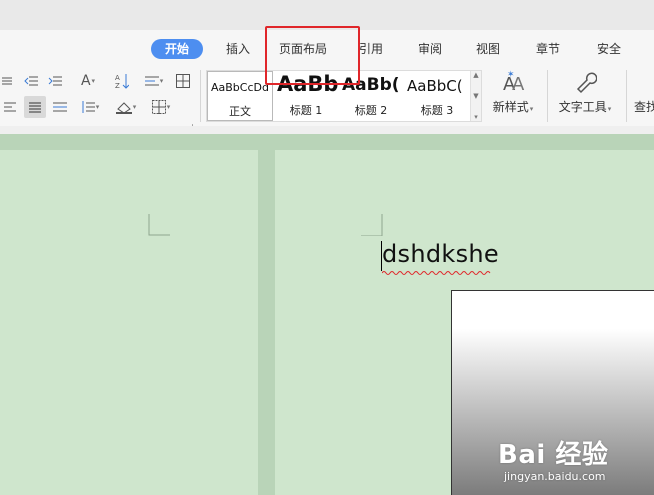 This screenshot has width=654, height=495. Describe the element at coordinates (437, 96) in the screenshot. I see `style-heading-3: AaBbC( 标题 3` at that location.